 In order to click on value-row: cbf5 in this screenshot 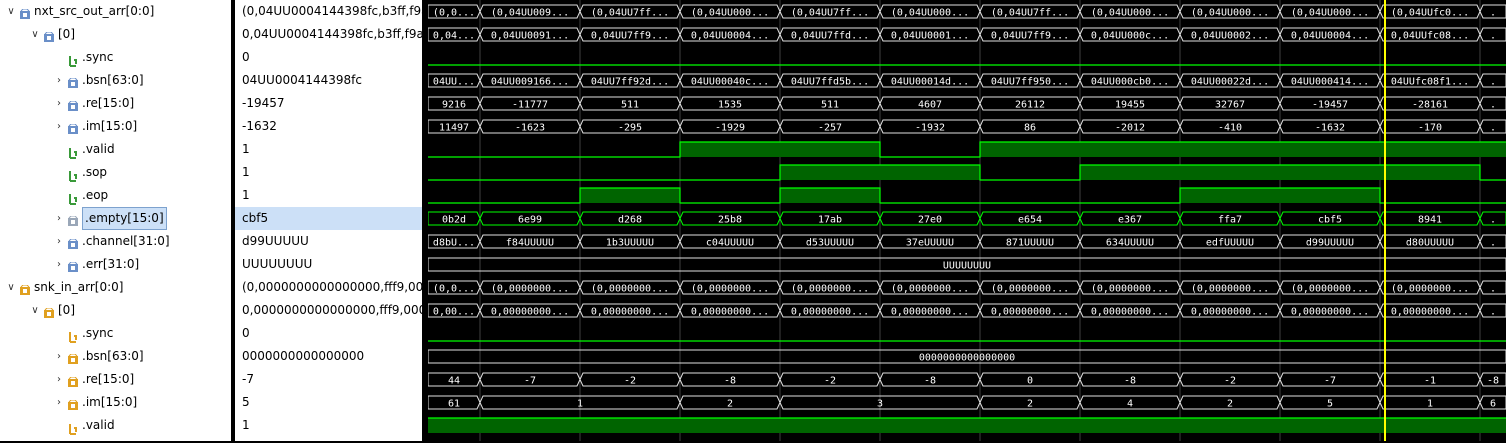, I will do `click(328, 218)`.